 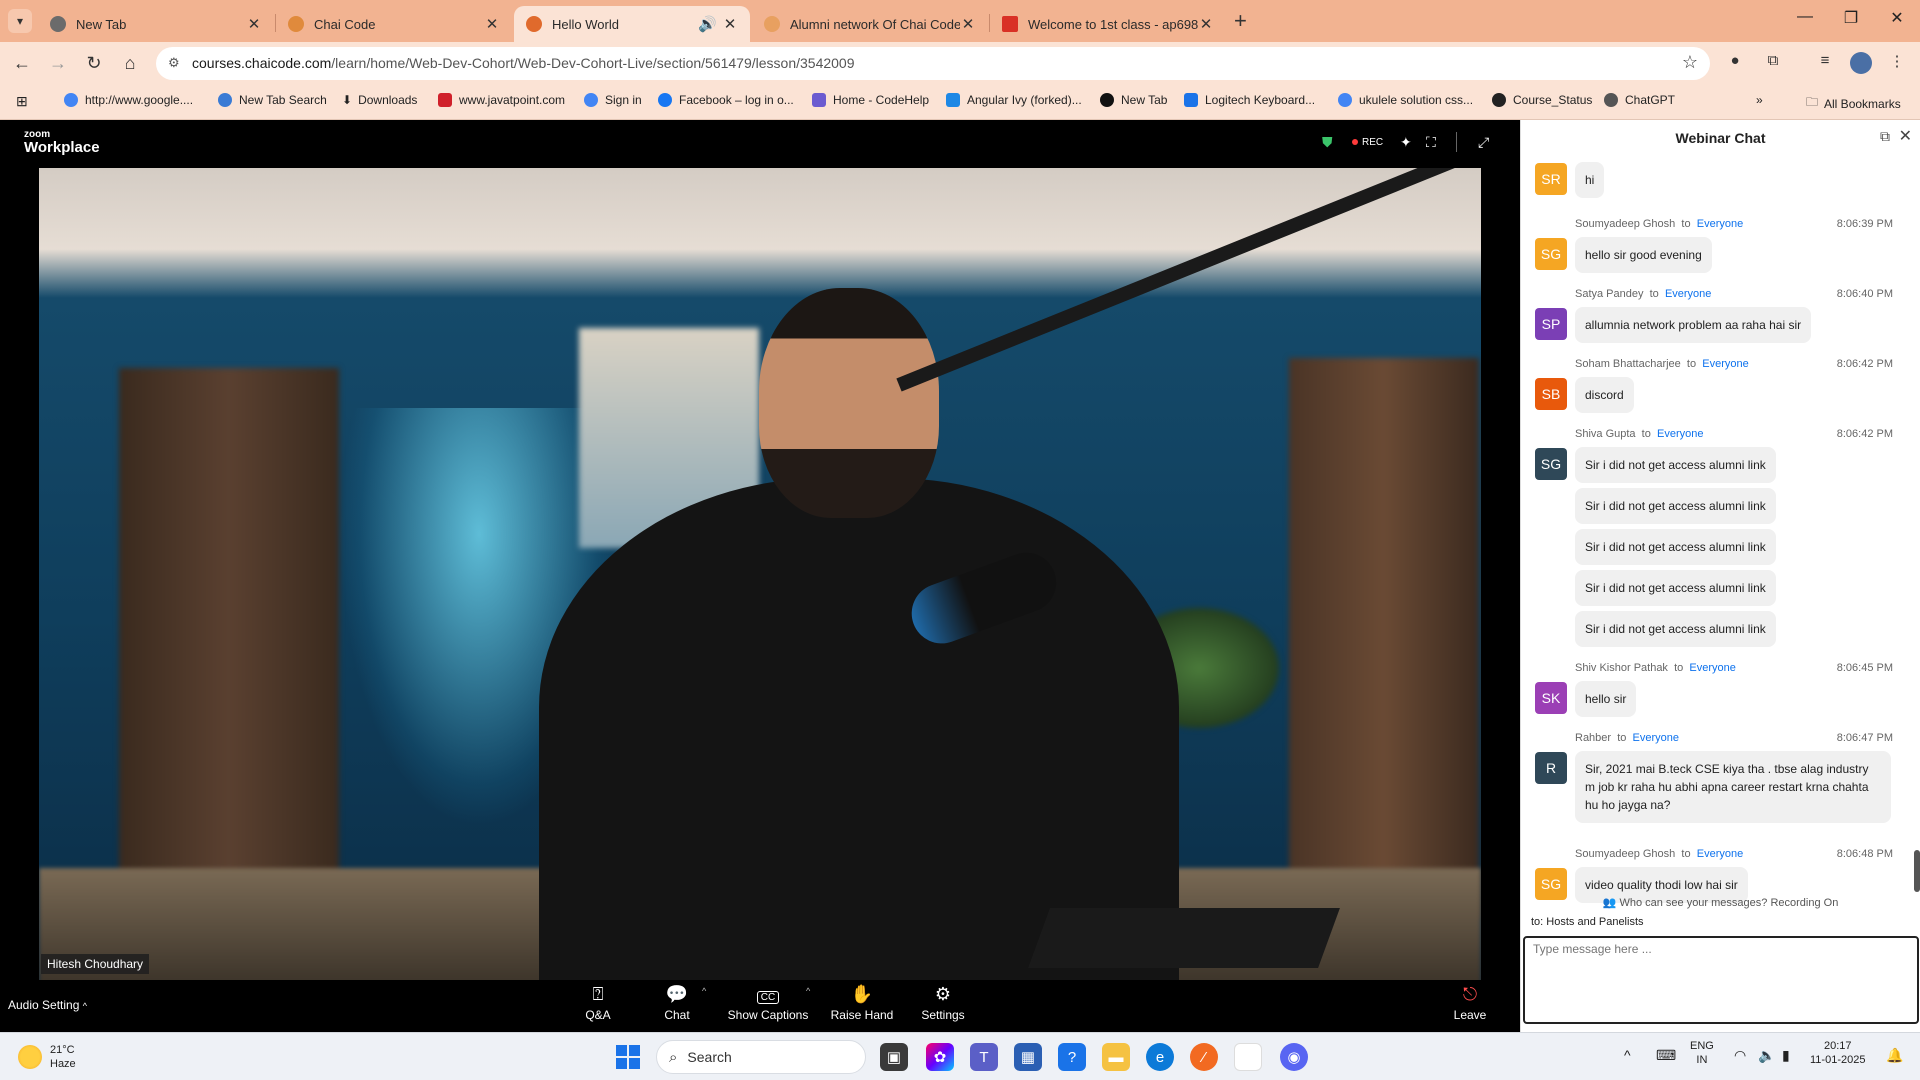 What do you see at coordinates (1825, 63) in the screenshot?
I see `media-controls-icon: ≡` at bounding box center [1825, 63].